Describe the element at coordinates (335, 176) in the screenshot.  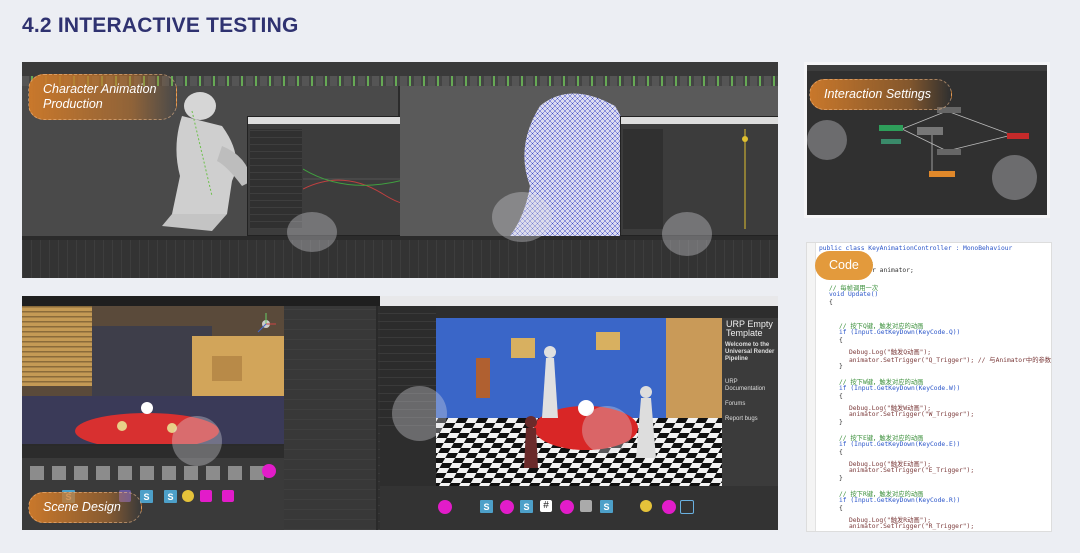
I see `graph-editor-window` at that location.